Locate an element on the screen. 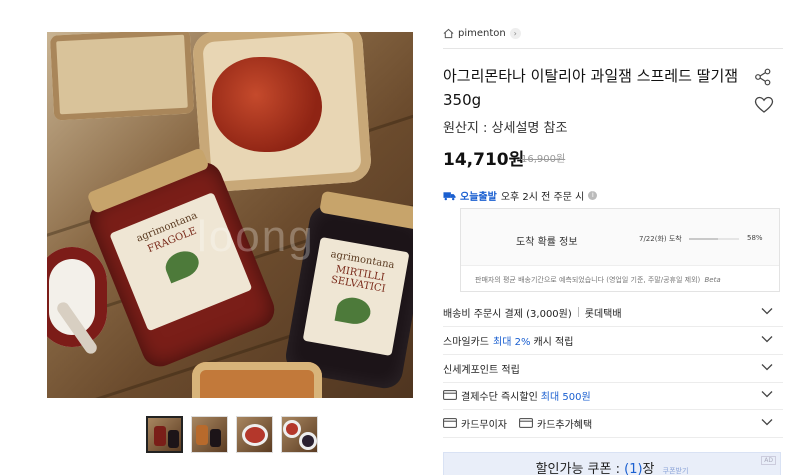  coupon-bar: 할인가능 쿠폰 : (1)장 쿠폰받기 AD is located at coordinates (612, 463).